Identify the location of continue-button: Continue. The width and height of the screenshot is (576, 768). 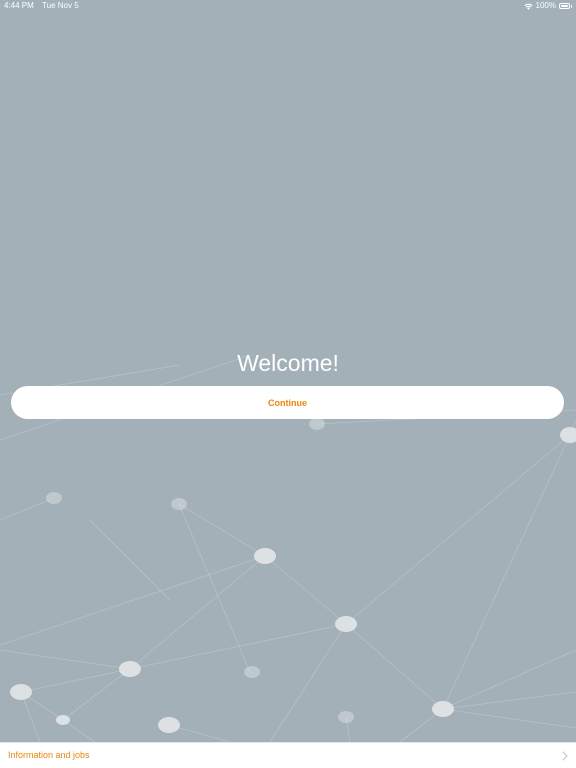
(287, 402).